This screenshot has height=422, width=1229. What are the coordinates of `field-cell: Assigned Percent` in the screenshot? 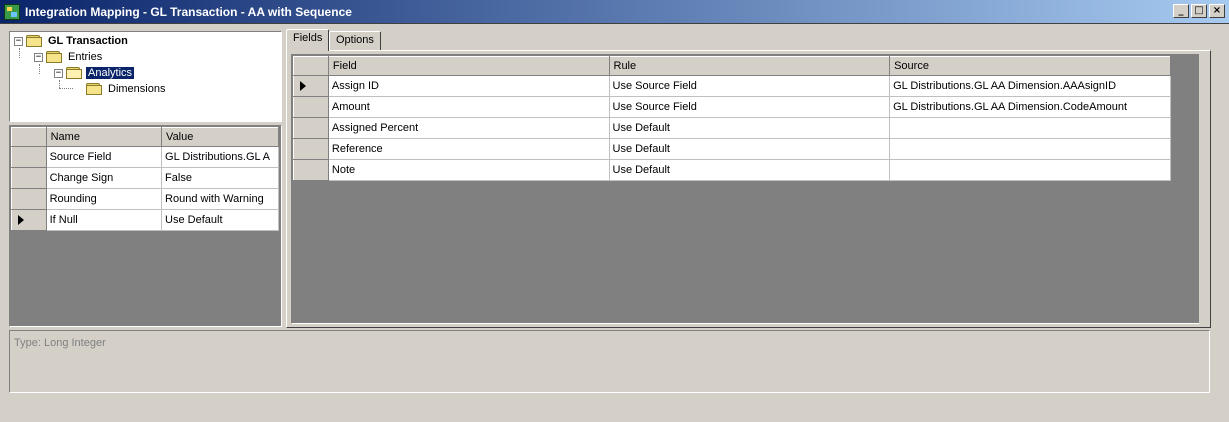 It's located at (469, 128).